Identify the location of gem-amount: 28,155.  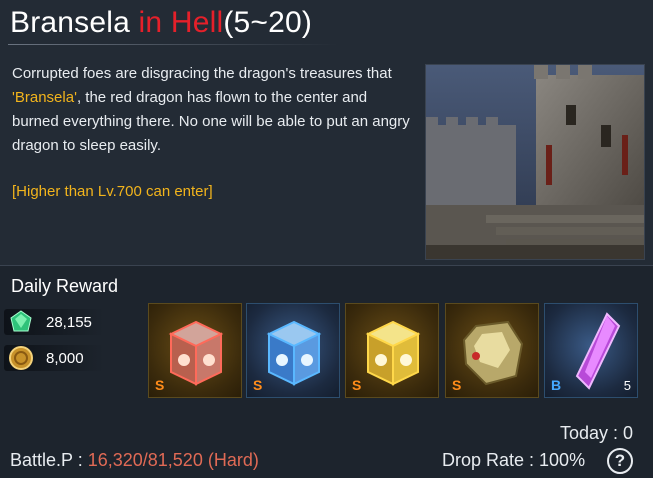
(69, 322).